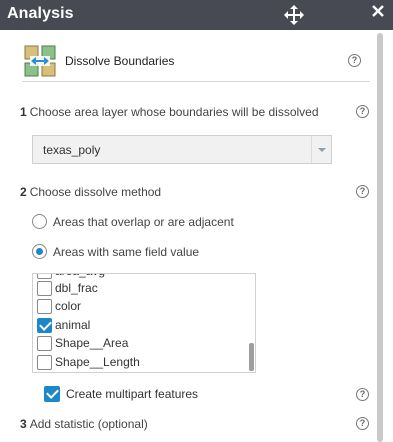 The height and width of the screenshot is (442, 393). Describe the element at coordinates (95, 192) in the screenshot. I see `step-text: Choose dissolve method` at that location.